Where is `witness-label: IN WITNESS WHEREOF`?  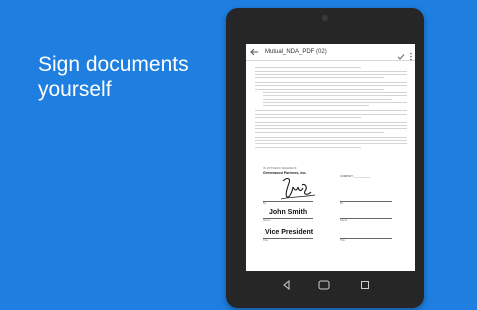 witness-label: IN WITNESS WHEREOF is located at coordinates (280, 168).